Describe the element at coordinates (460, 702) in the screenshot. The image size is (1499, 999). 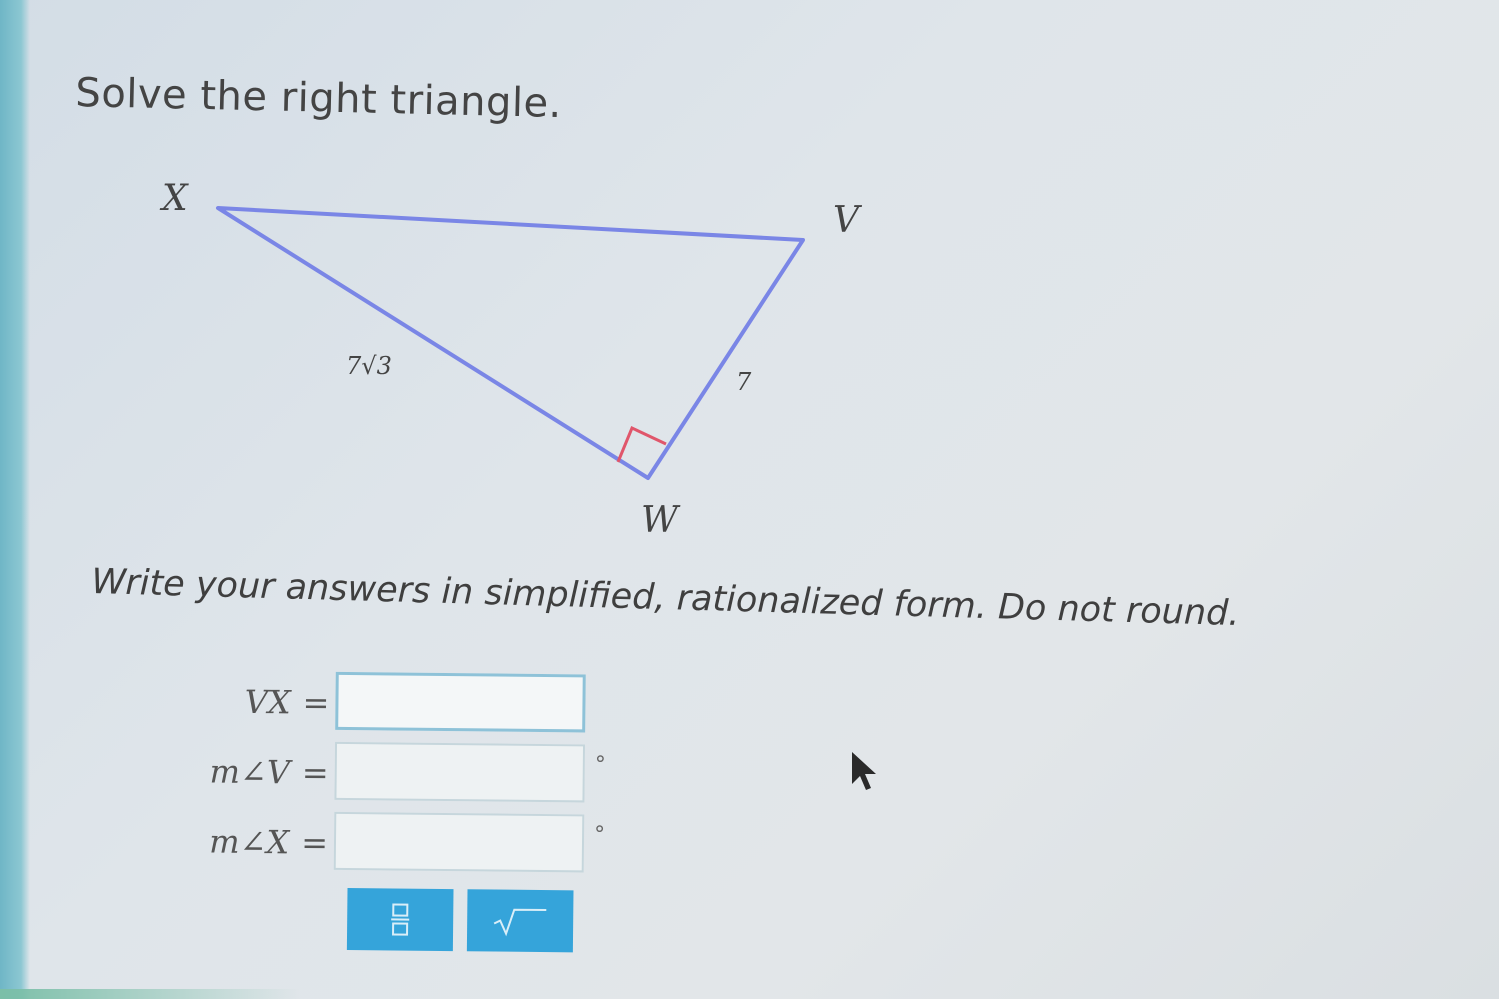
I see `vx-input` at that location.